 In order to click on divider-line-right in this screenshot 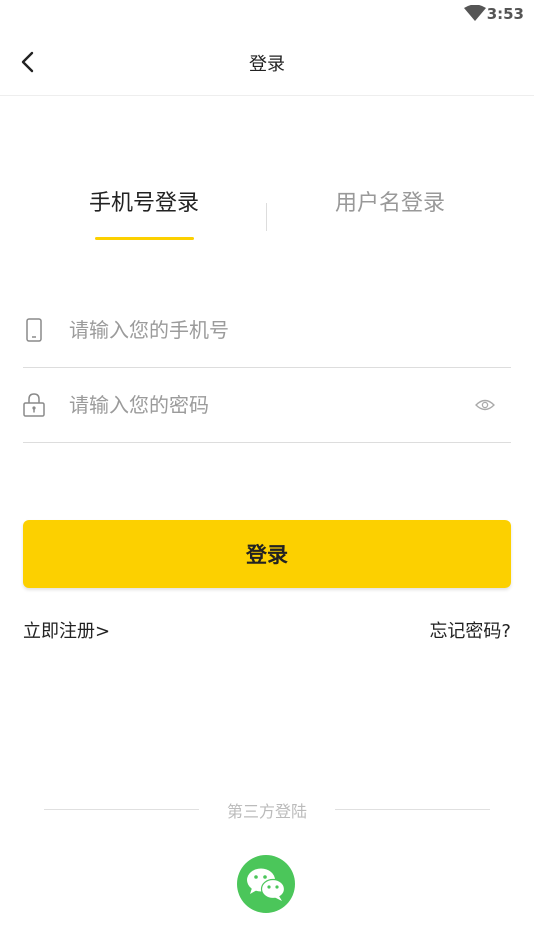, I will do `click(412, 809)`.